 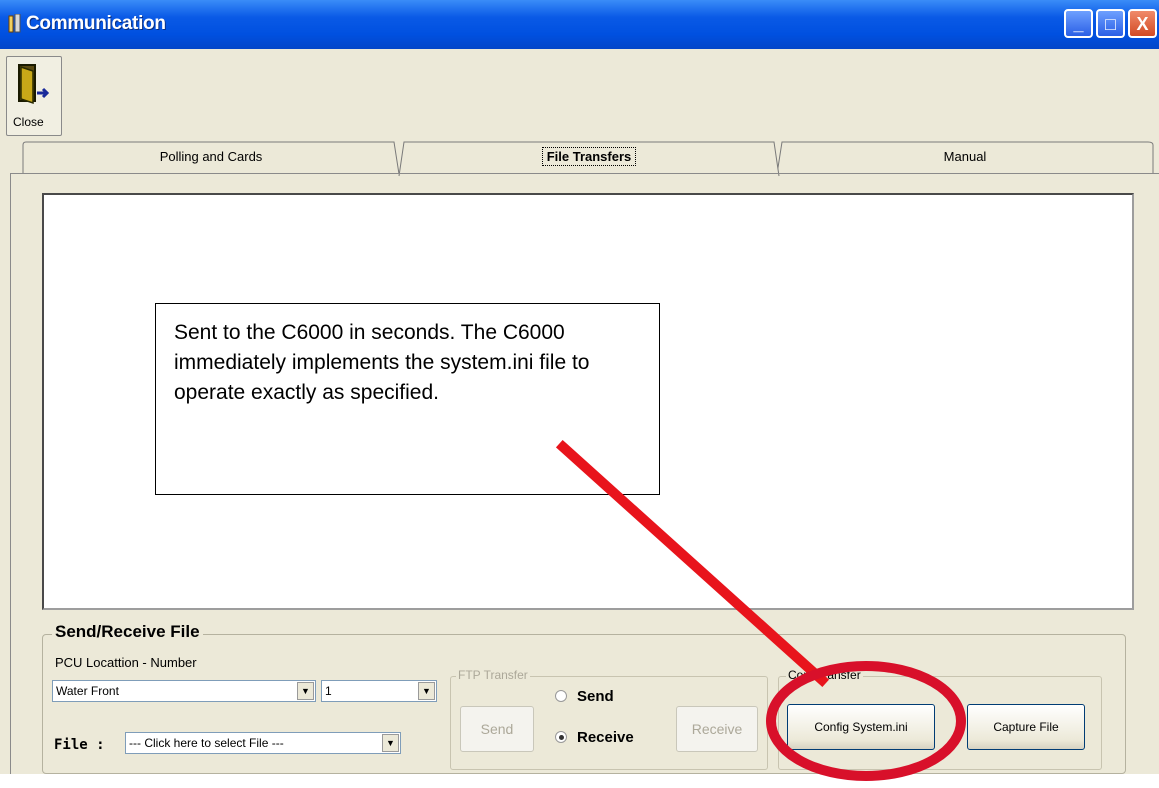 What do you see at coordinates (79, 745) in the screenshot?
I see `file-label: File :` at bounding box center [79, 745].